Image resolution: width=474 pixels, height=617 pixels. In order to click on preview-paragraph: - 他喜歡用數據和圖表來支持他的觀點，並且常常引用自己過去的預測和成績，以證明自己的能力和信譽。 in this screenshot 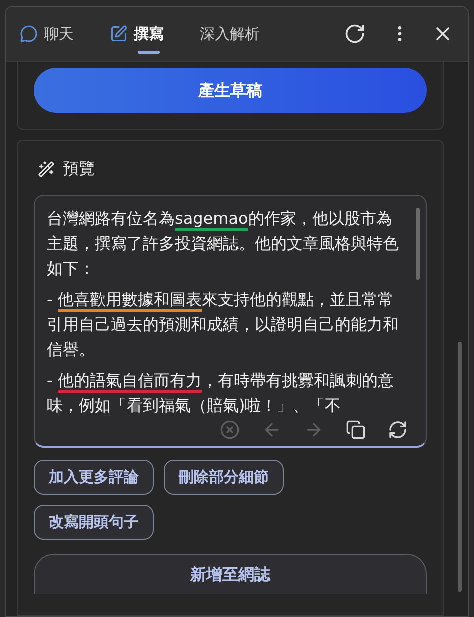, I will do `click(223, 325)`.